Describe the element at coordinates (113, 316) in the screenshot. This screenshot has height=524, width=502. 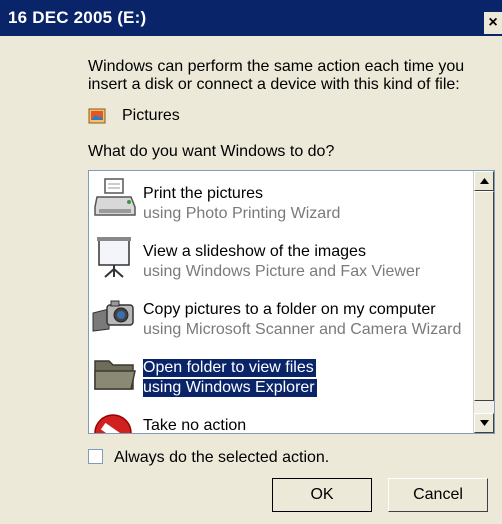
I see `camera-icon` at that location.